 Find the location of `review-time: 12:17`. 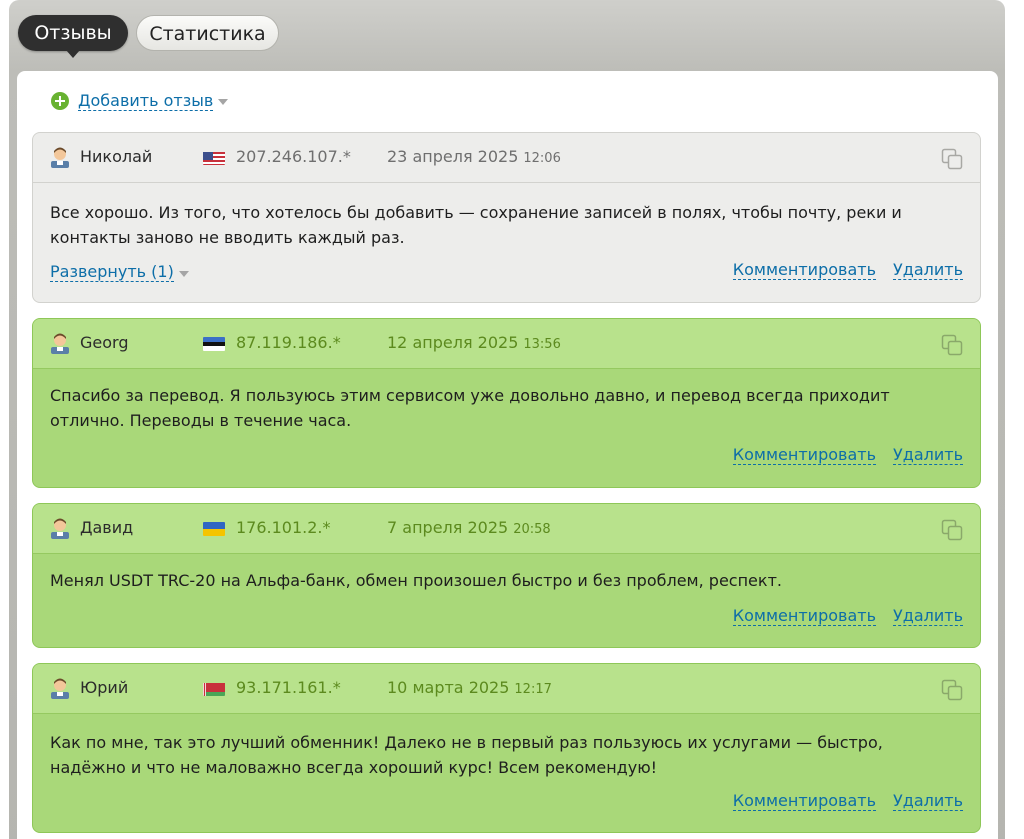

review-time: 12:17 is located at coordinates (533, 689).